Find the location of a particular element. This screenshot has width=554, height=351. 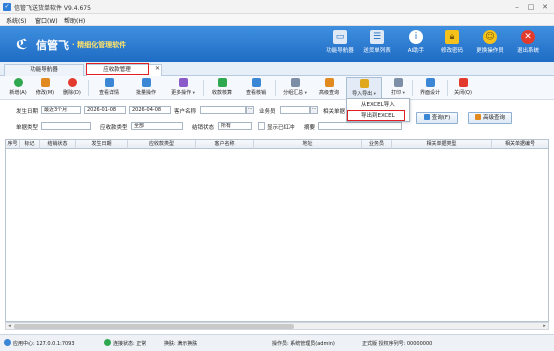

scroll-left-icon: ◂ is located at coordinates (9, 326).